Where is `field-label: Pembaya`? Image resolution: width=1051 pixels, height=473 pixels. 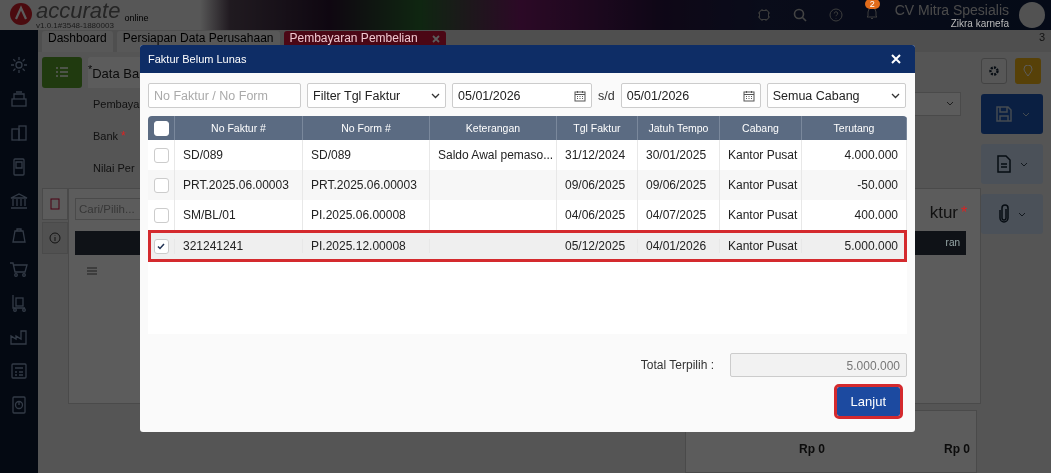 field-label: Pembaya is located at coordinates (116, 103).